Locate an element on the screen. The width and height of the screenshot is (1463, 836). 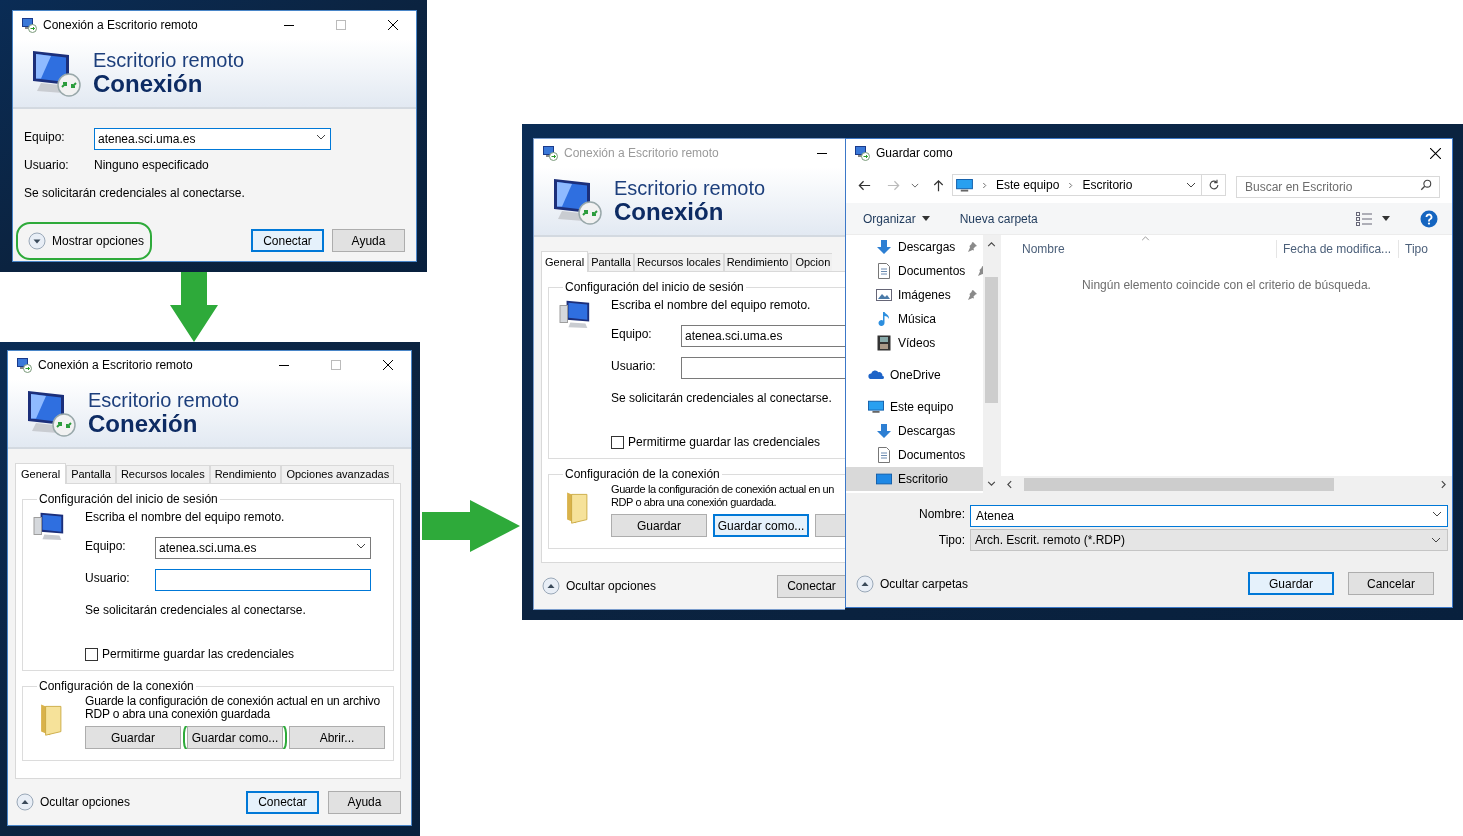
document-icon is located at coordinates (884, 271).